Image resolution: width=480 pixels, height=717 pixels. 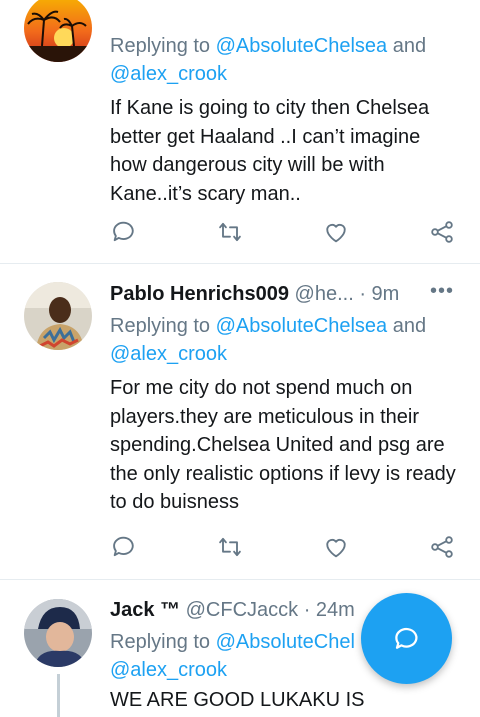 I want to click on mention-link: @AbsoluteChel, so click(x=285, y=642).